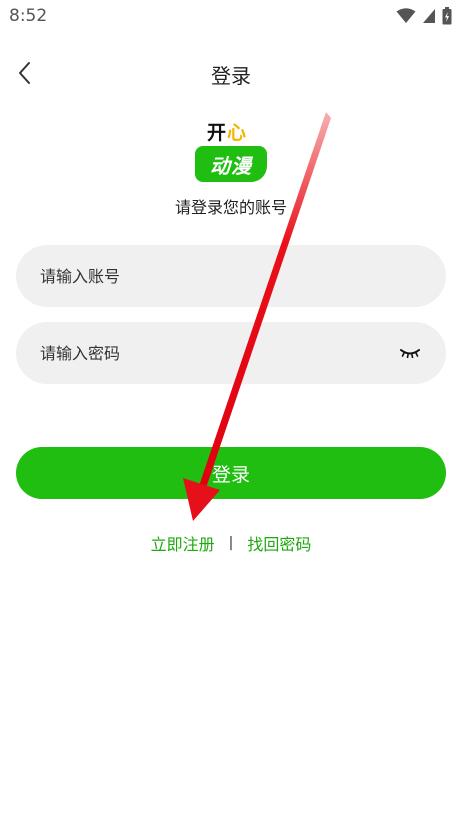  I want to click on logo-text-top: 开心, so click(227, 133).